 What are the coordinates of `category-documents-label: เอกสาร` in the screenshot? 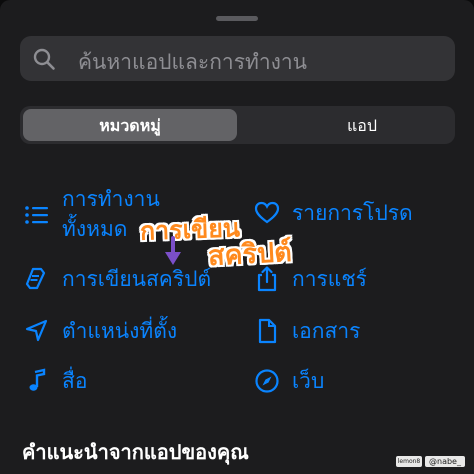 It's located at (326, 331).